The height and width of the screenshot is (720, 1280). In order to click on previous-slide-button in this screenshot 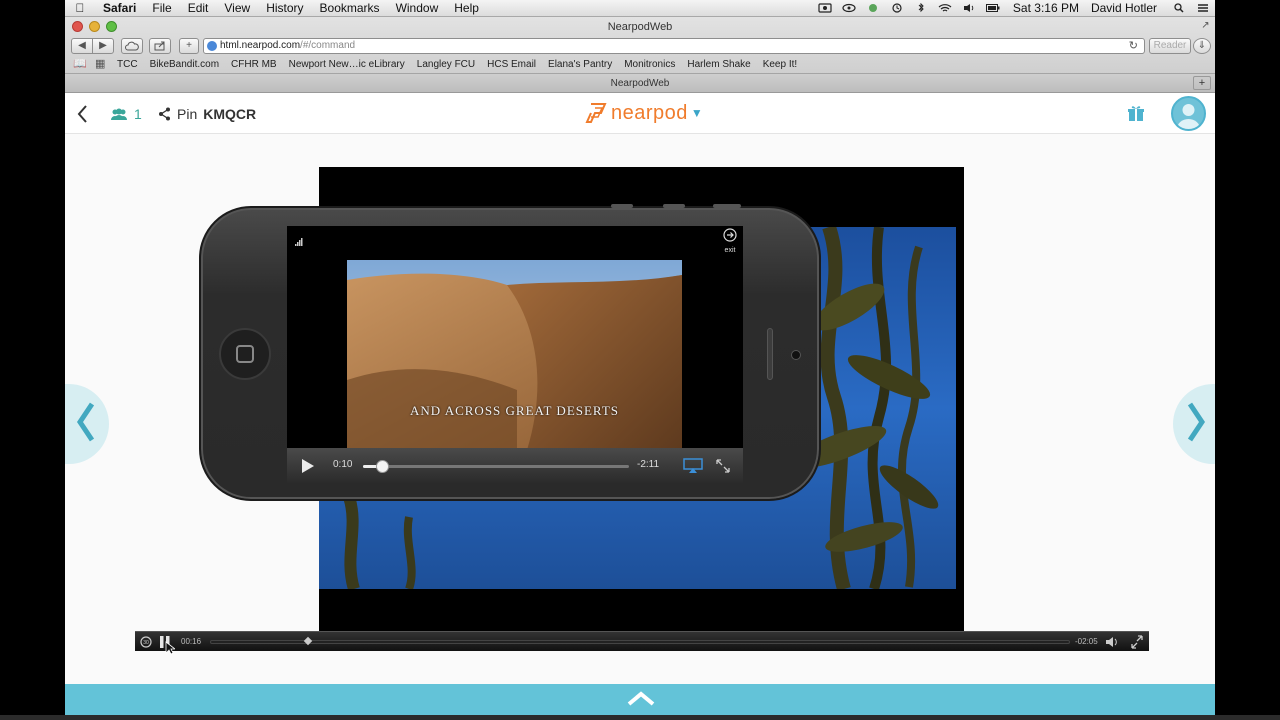, I will do `click(87, 424)`.